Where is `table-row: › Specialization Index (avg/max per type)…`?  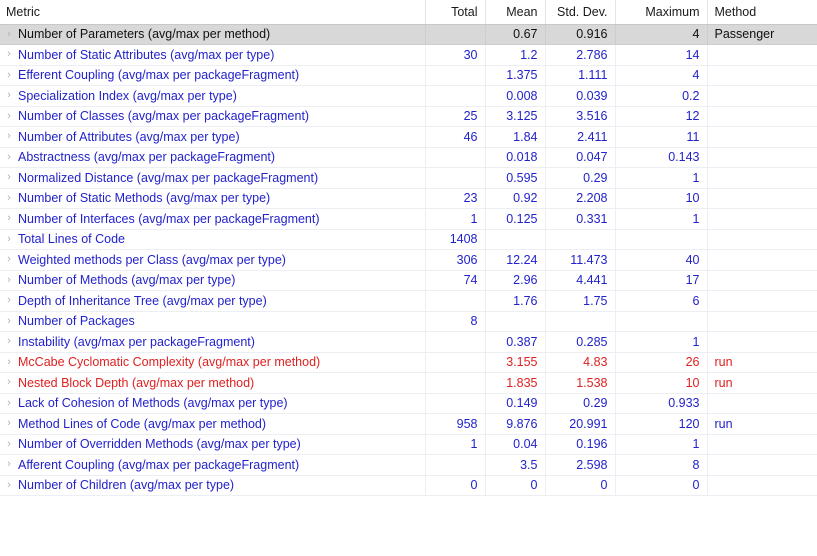 table-row: › Specialization Index (avg/max per type)… is located at coordinates (408, 96).